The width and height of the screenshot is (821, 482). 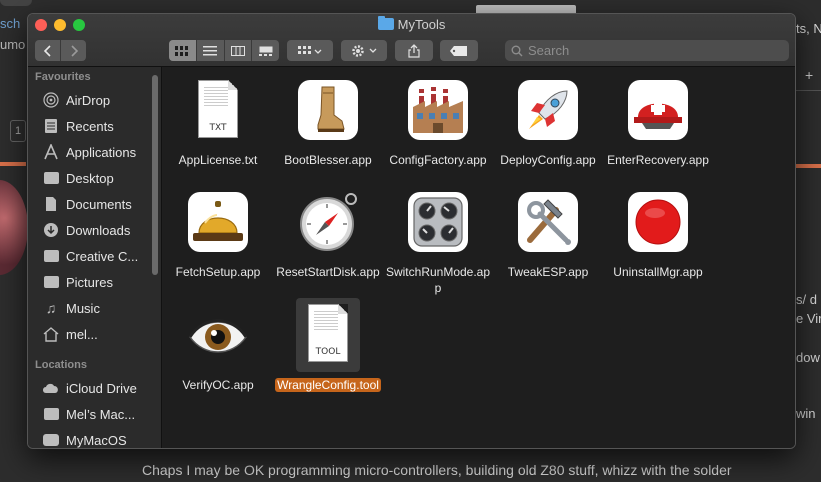 I want to click on file-item-deployconfig: DeployConfig.app, so click(x=548, y=121).